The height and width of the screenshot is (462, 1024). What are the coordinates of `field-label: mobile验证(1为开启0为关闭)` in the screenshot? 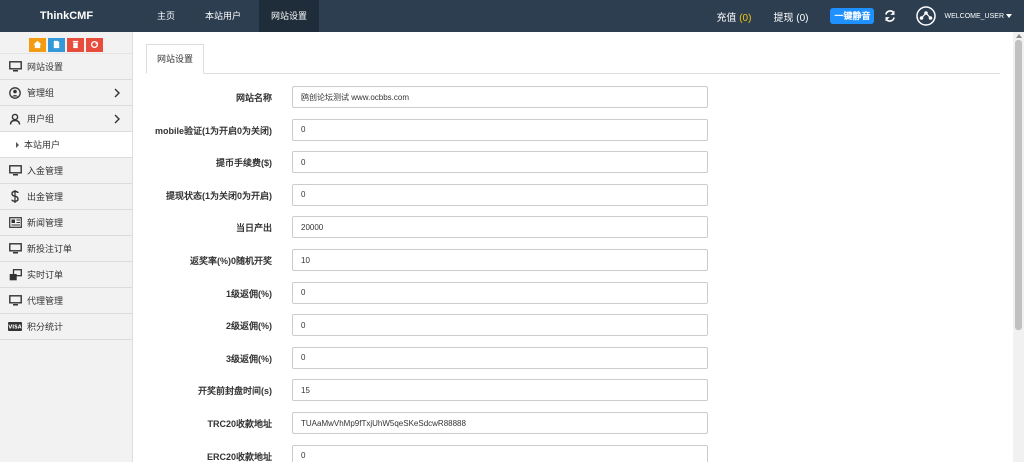 It's located at (213, 130).